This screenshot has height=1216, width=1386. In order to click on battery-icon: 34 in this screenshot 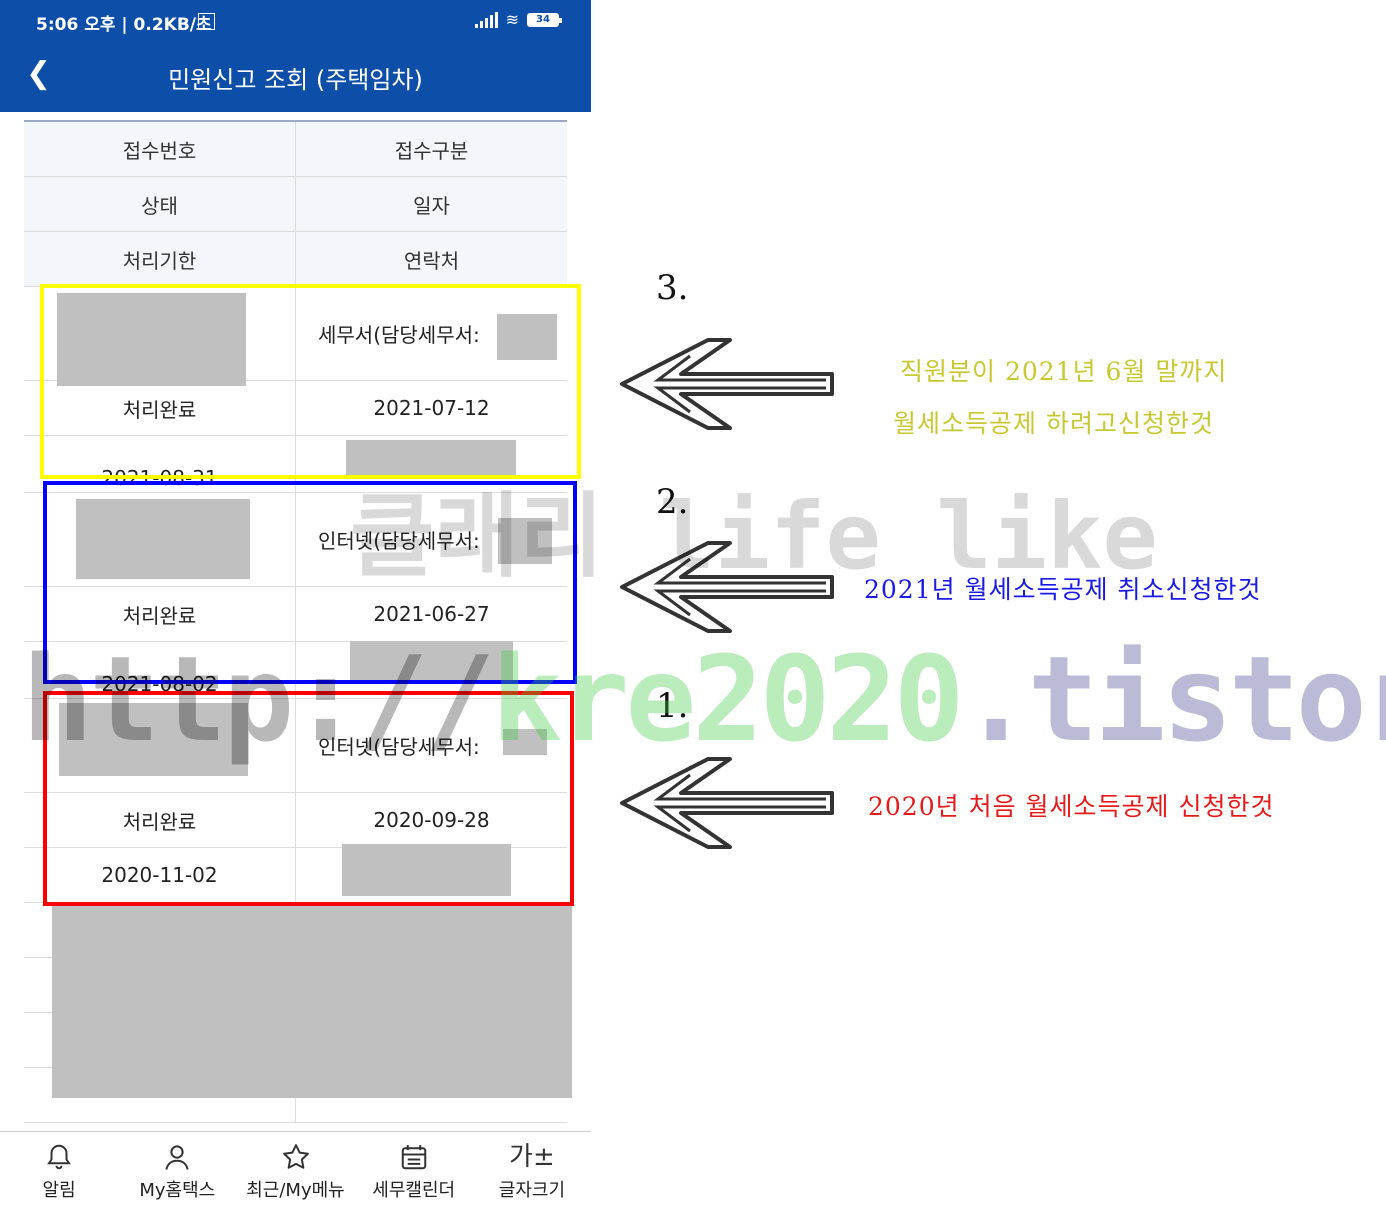, I will do `click(544, 20)`.